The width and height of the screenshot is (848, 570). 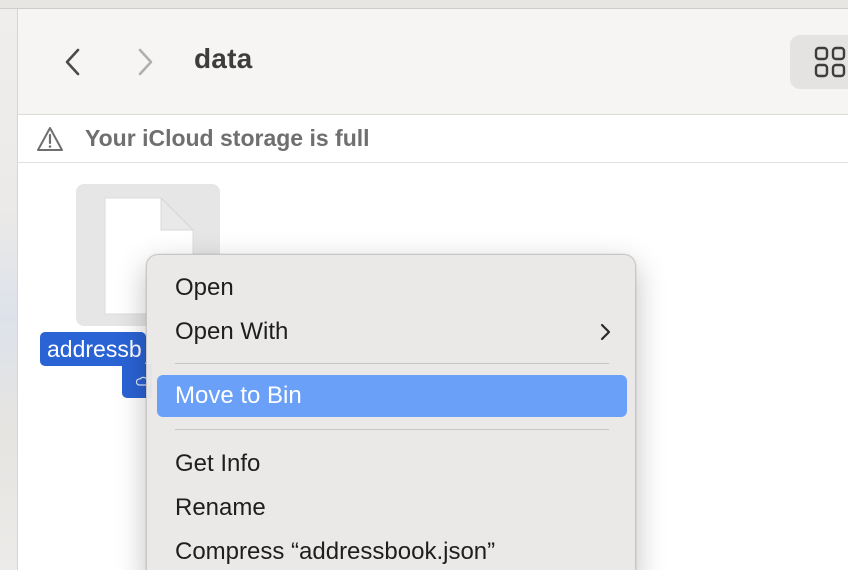 I want to click on sidebar-edge, so click(x=9, y=289).